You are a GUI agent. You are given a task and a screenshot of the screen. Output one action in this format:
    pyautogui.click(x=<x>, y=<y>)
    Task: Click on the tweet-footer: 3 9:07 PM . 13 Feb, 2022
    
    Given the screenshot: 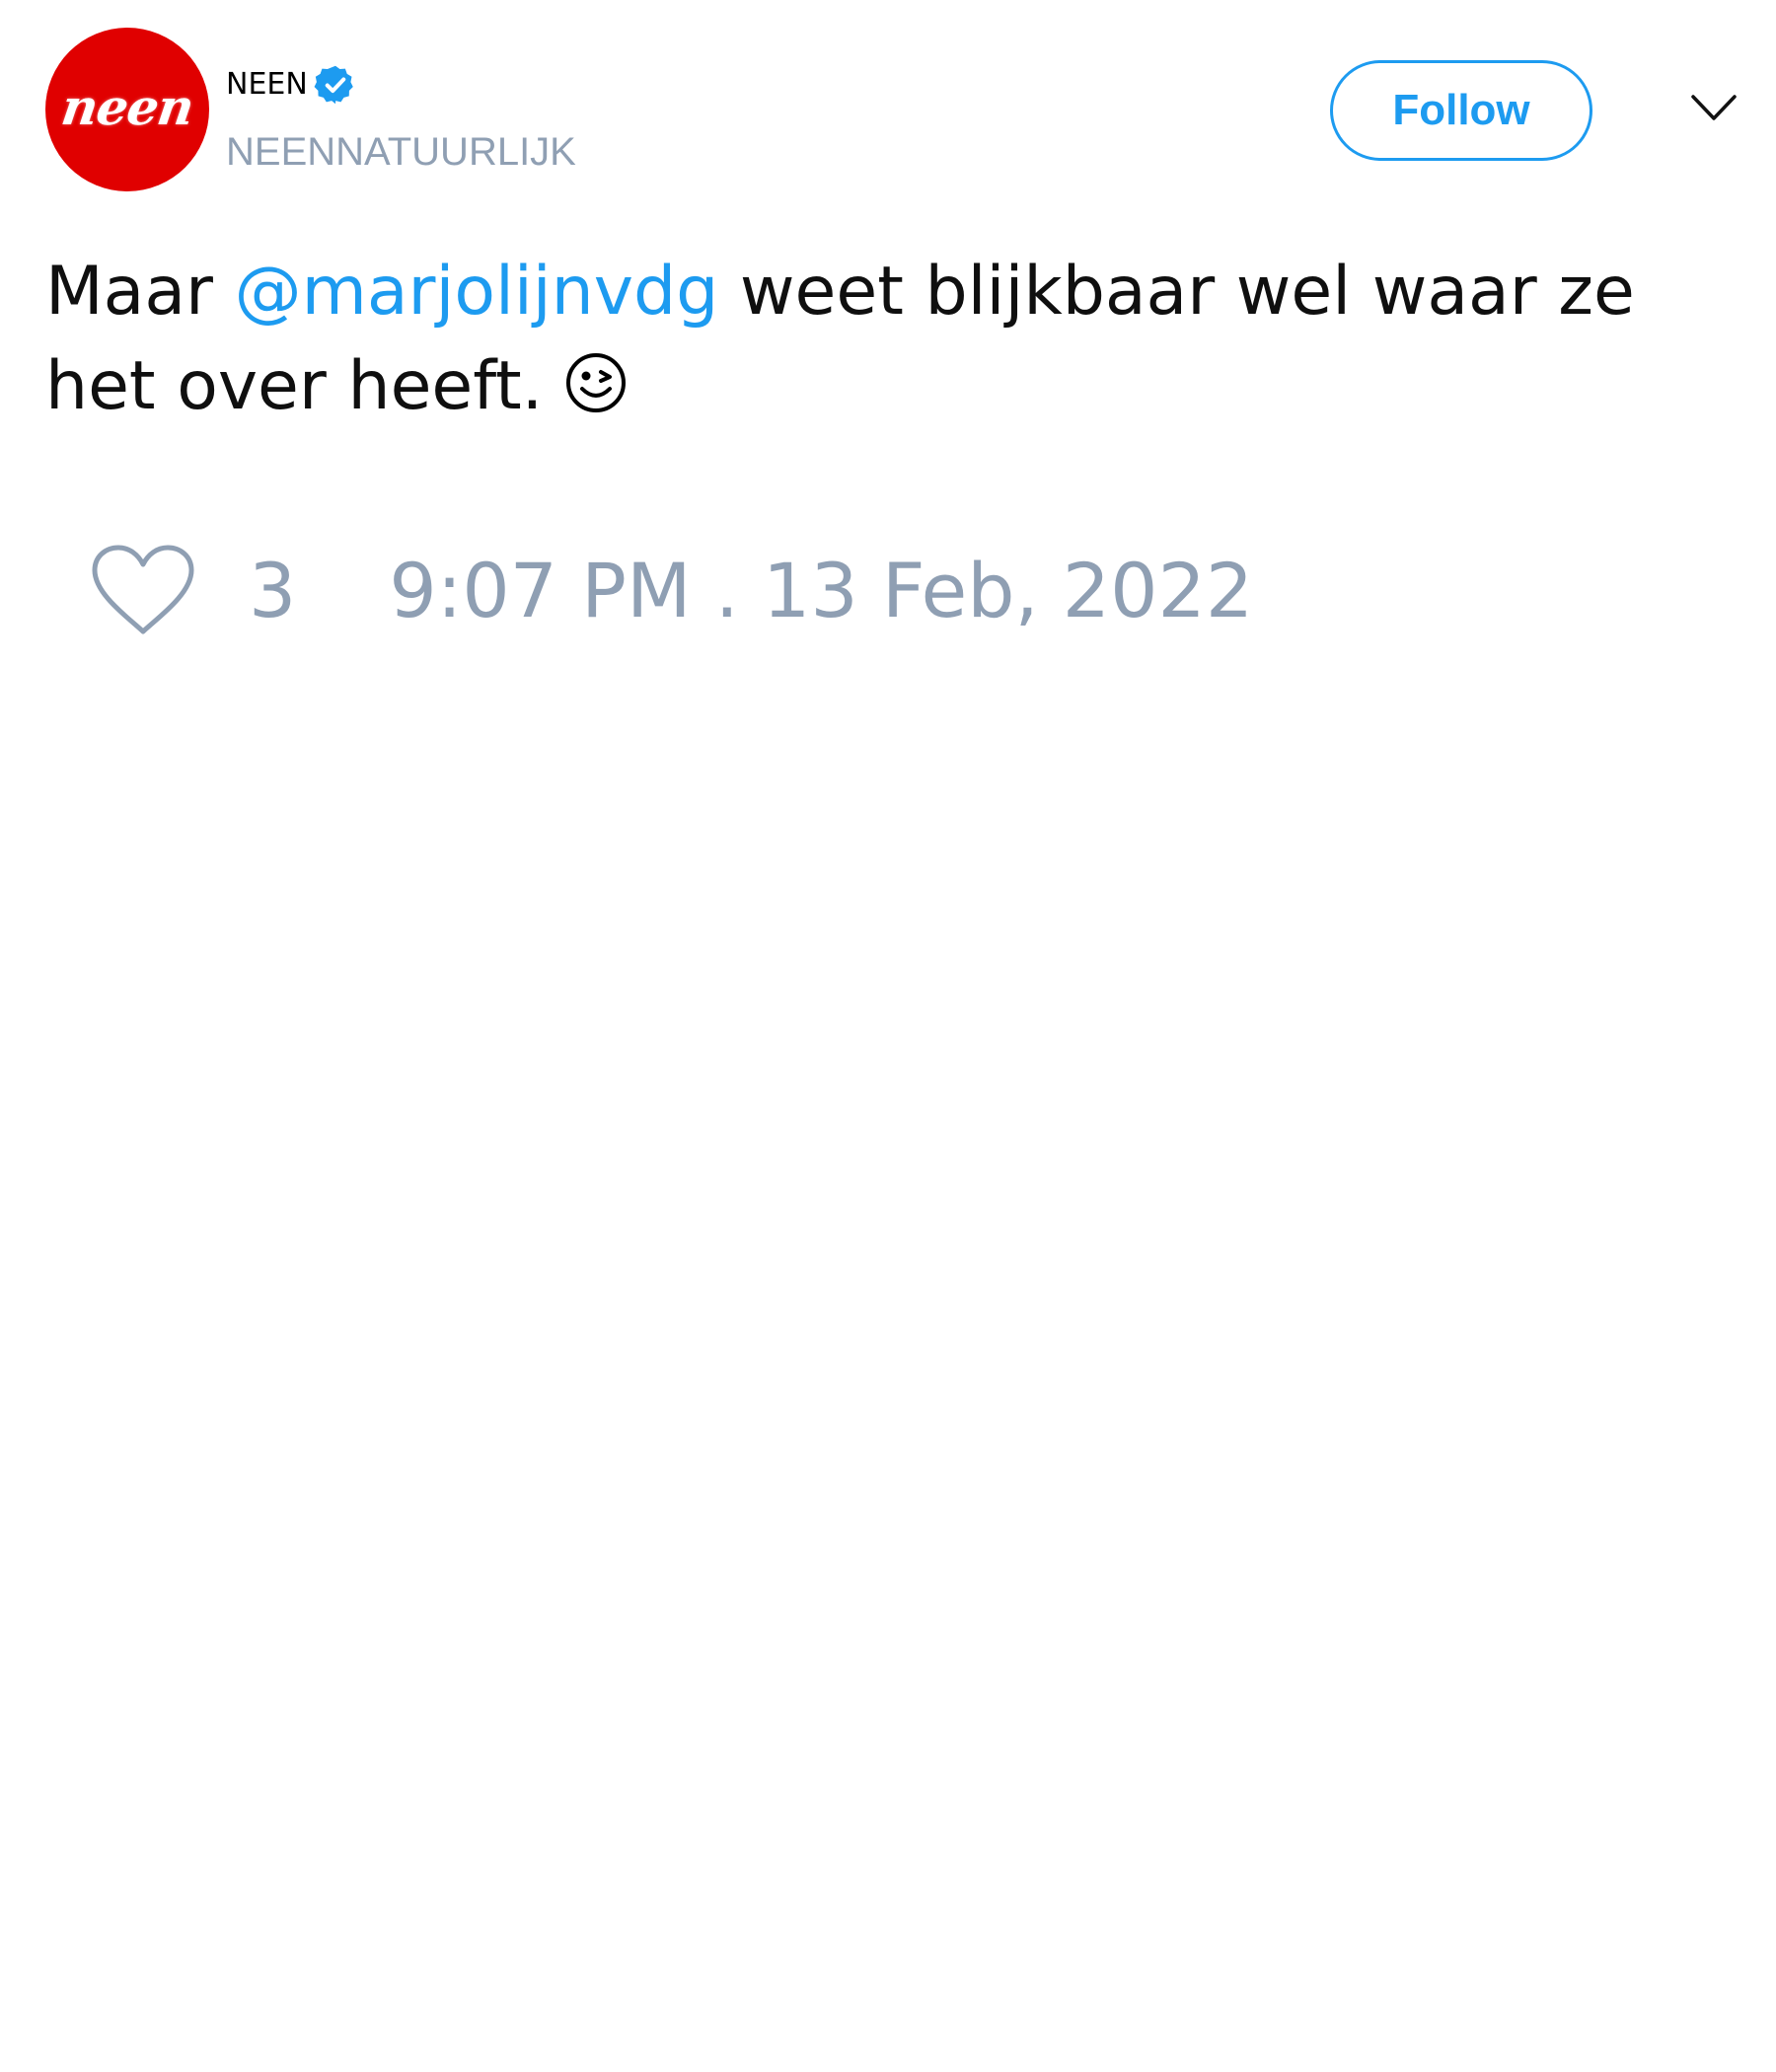 What is the action you would take?
    pyautogui.click(x=671, y=590)
    